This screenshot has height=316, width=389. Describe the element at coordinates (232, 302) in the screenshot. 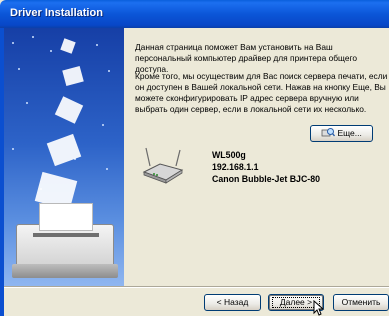

I see `back-button: < Назад` at that location.